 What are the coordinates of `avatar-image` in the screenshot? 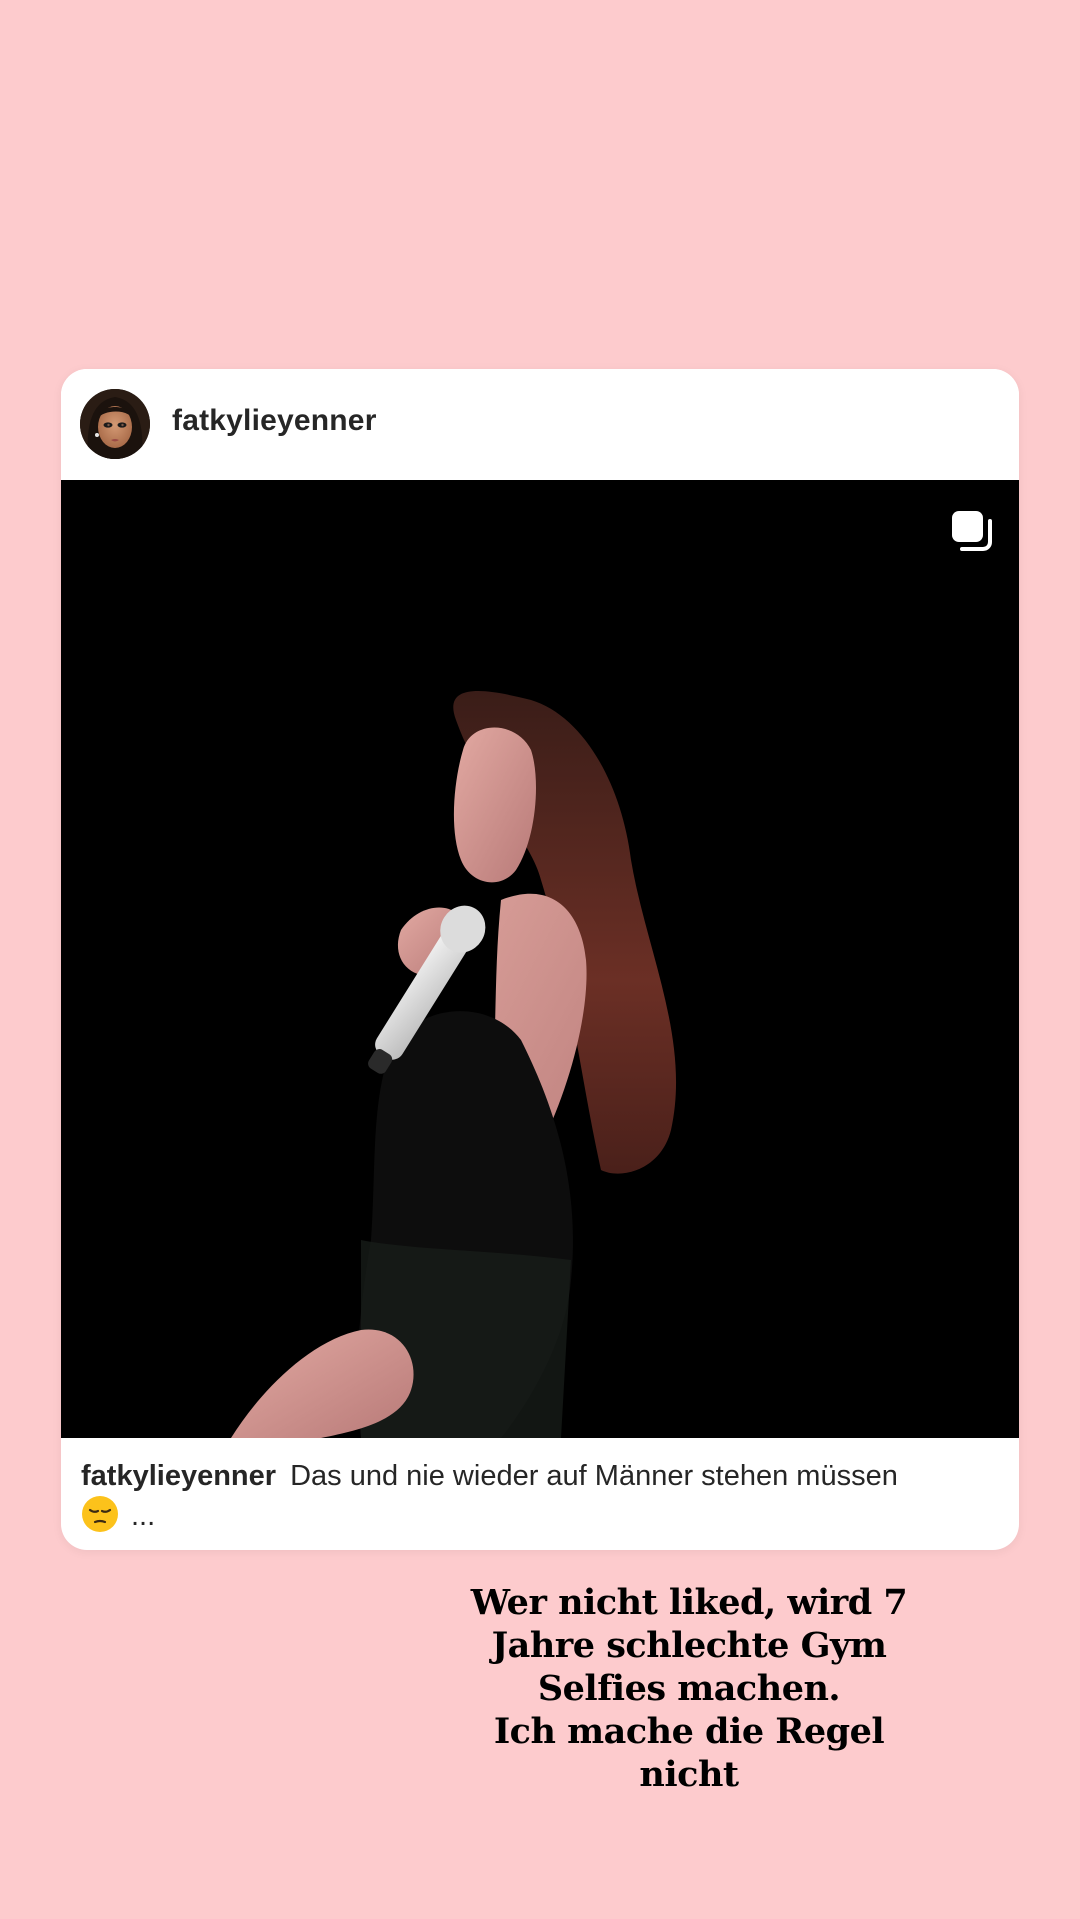 It's located at (115, 424).